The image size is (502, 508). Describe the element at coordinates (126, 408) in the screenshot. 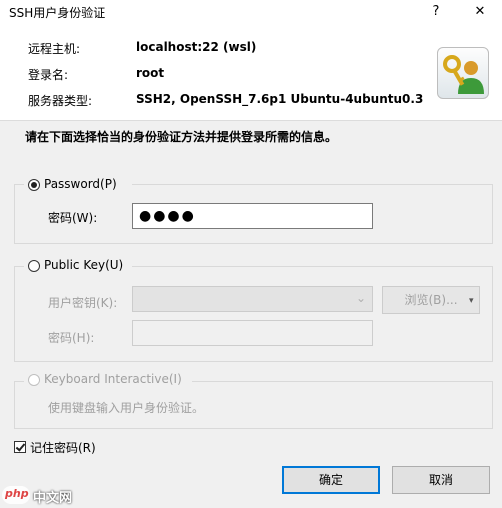

I see `keyboard-interactive-description: 使用键盘输入用户身份验证。` at that location.